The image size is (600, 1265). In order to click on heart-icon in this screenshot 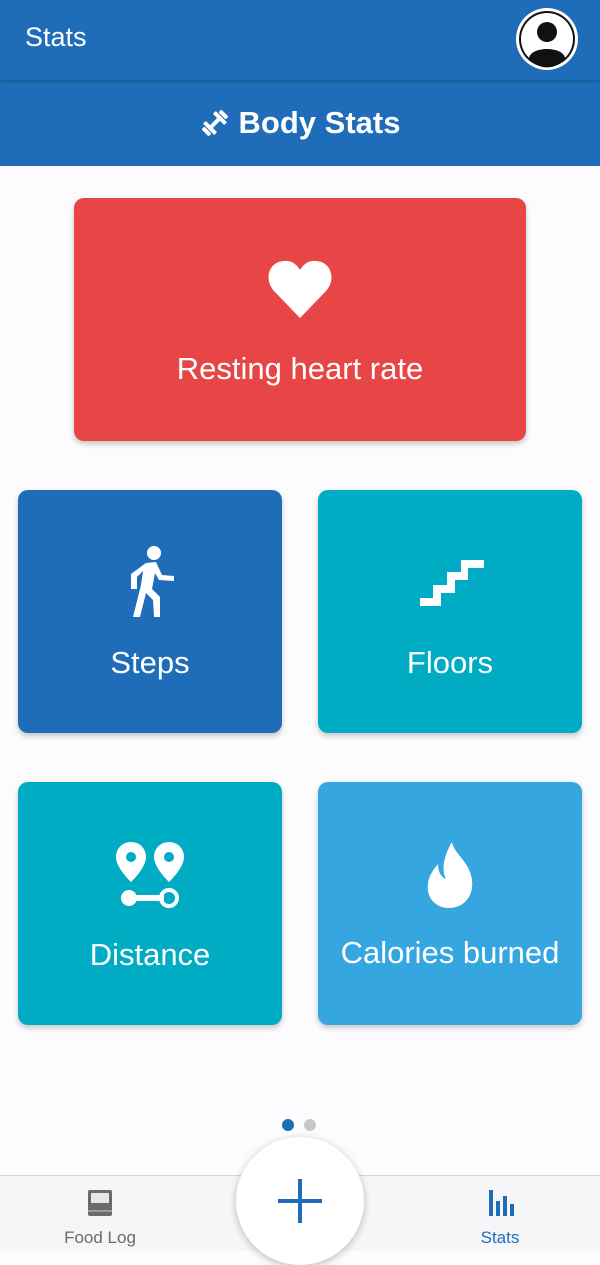, I will do `click(300, 289)`.